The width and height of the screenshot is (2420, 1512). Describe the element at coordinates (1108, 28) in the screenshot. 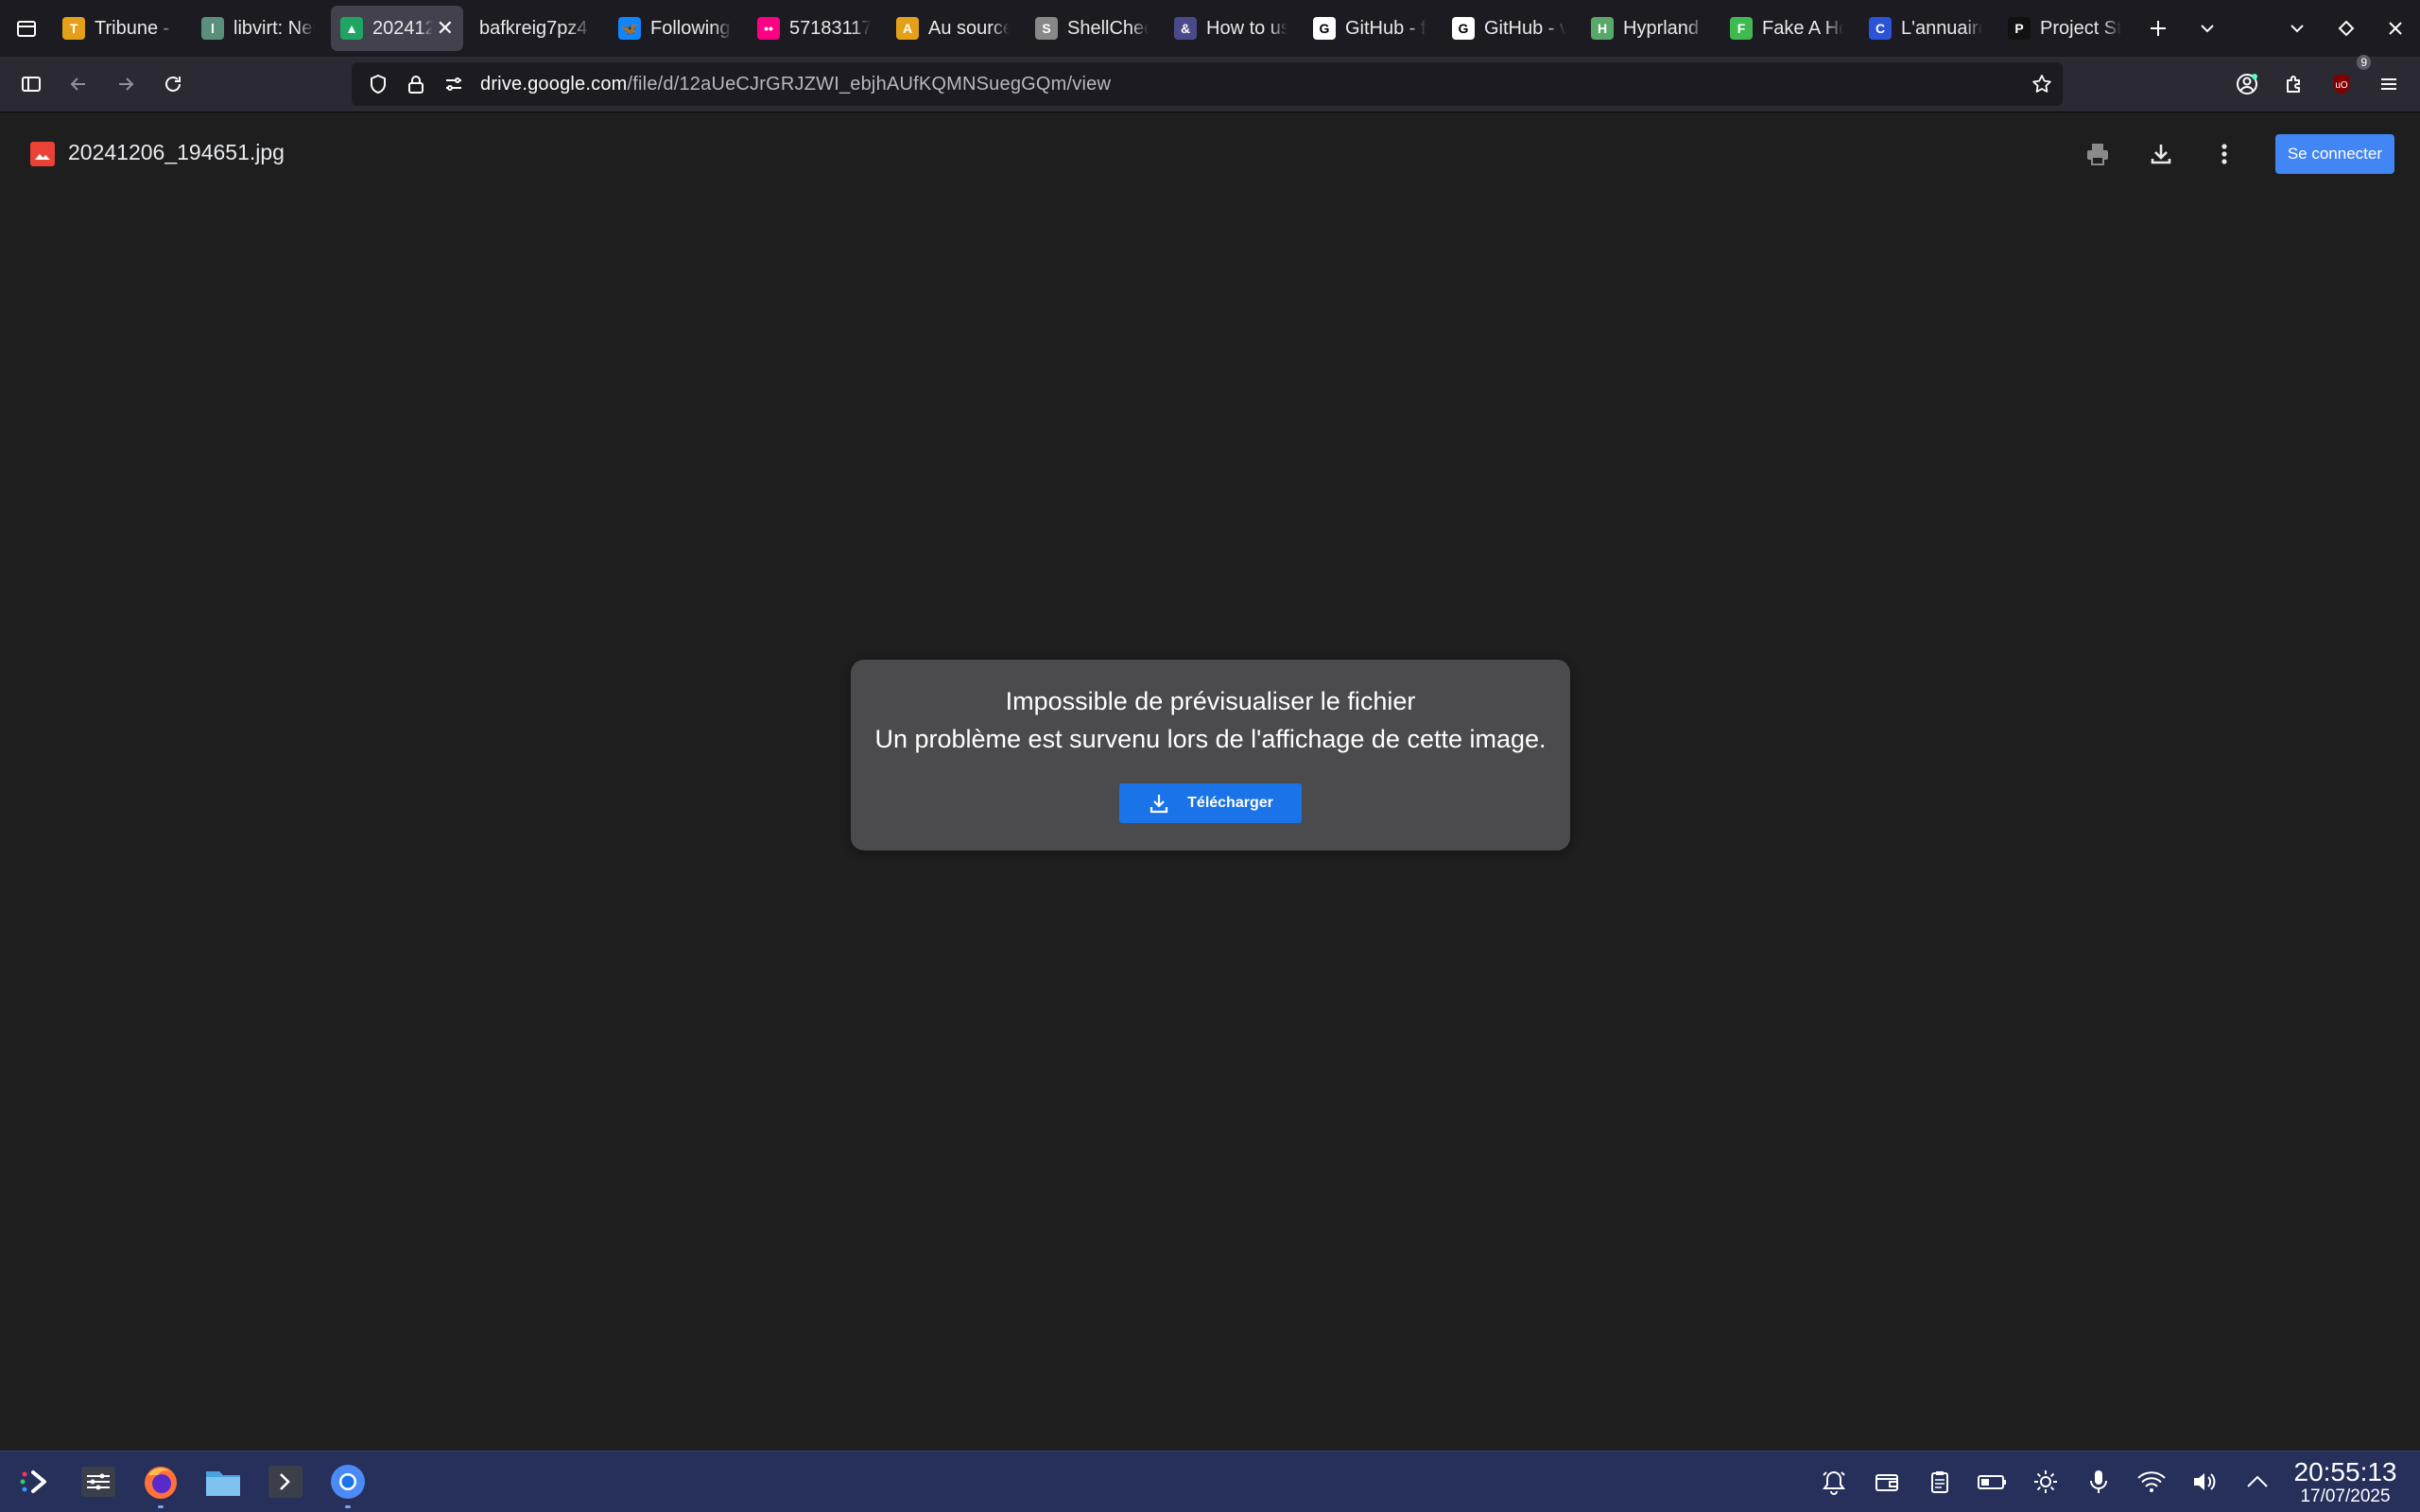

I see `tab-title: ShellCheck` at that location.